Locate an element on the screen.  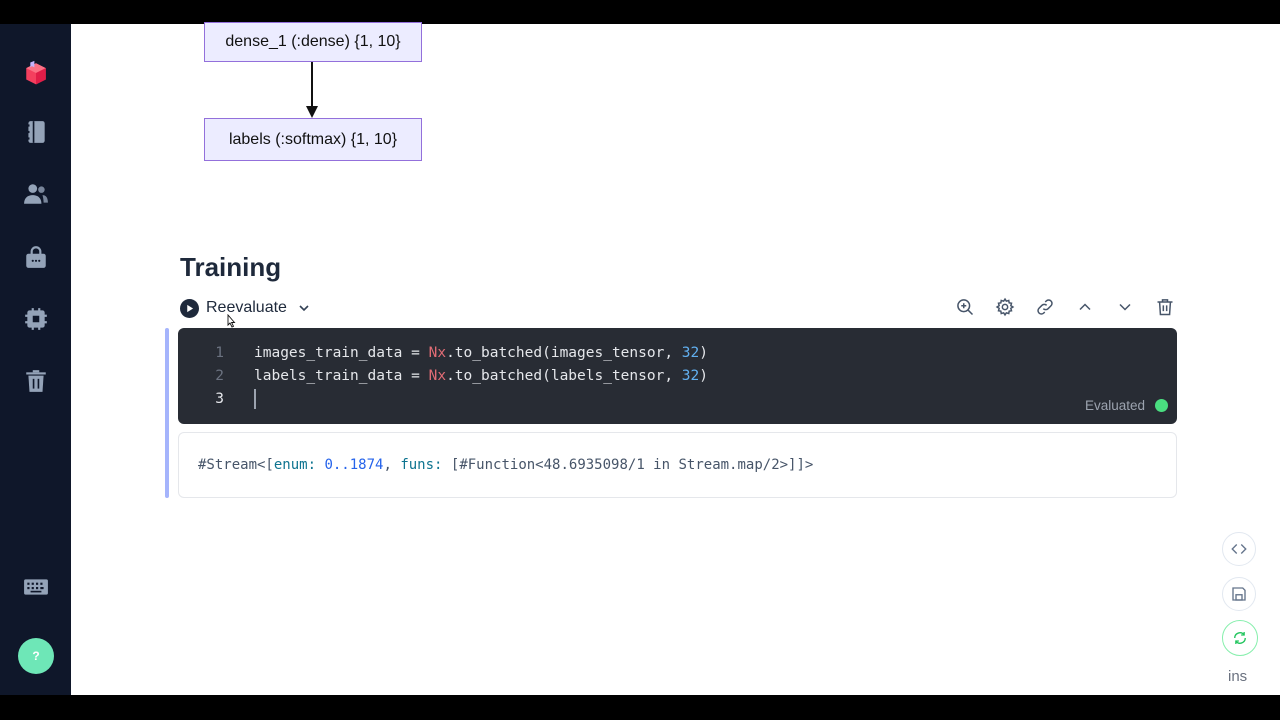
status-label: Evaluated is located at coordinates (1114, 405).